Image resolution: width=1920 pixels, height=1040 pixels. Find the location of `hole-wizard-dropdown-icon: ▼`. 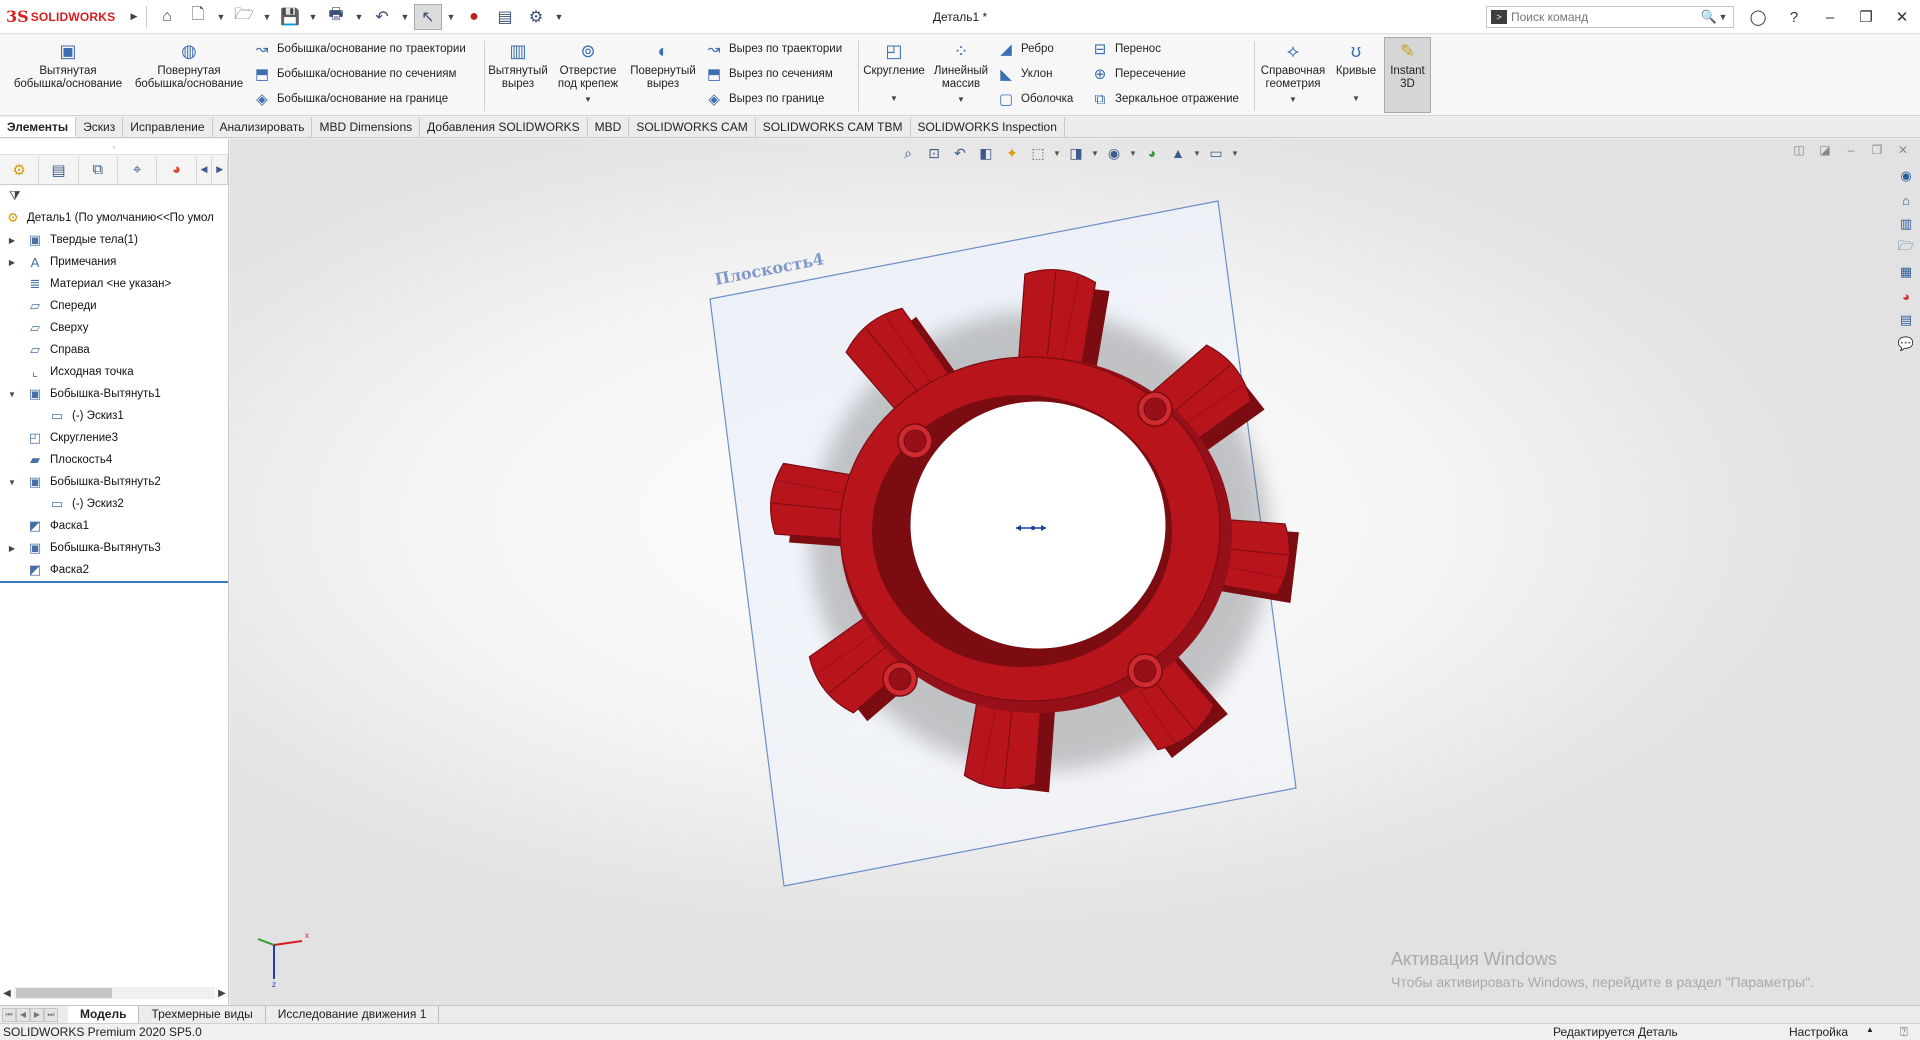

hole-wizard-dropdown-icon: ▼ is located at coordinates (588, 99).